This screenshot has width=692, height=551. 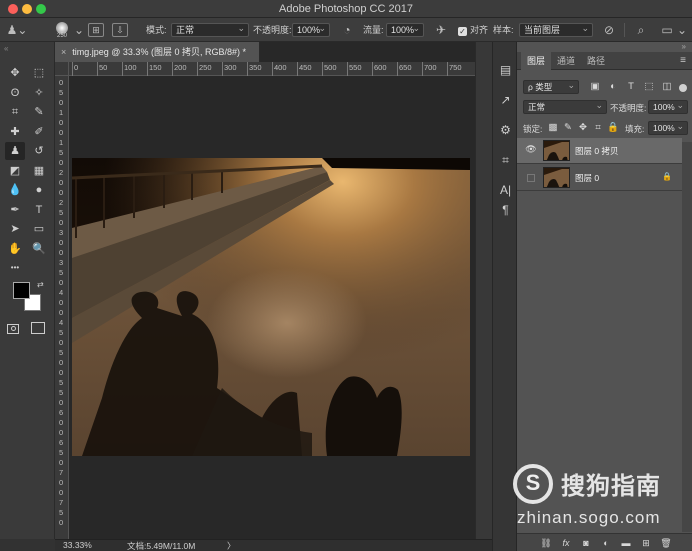 What do you see at coordinates (62, 69) in the screenshot?
I see `ruler-origin` at bounding box center [62, 69].